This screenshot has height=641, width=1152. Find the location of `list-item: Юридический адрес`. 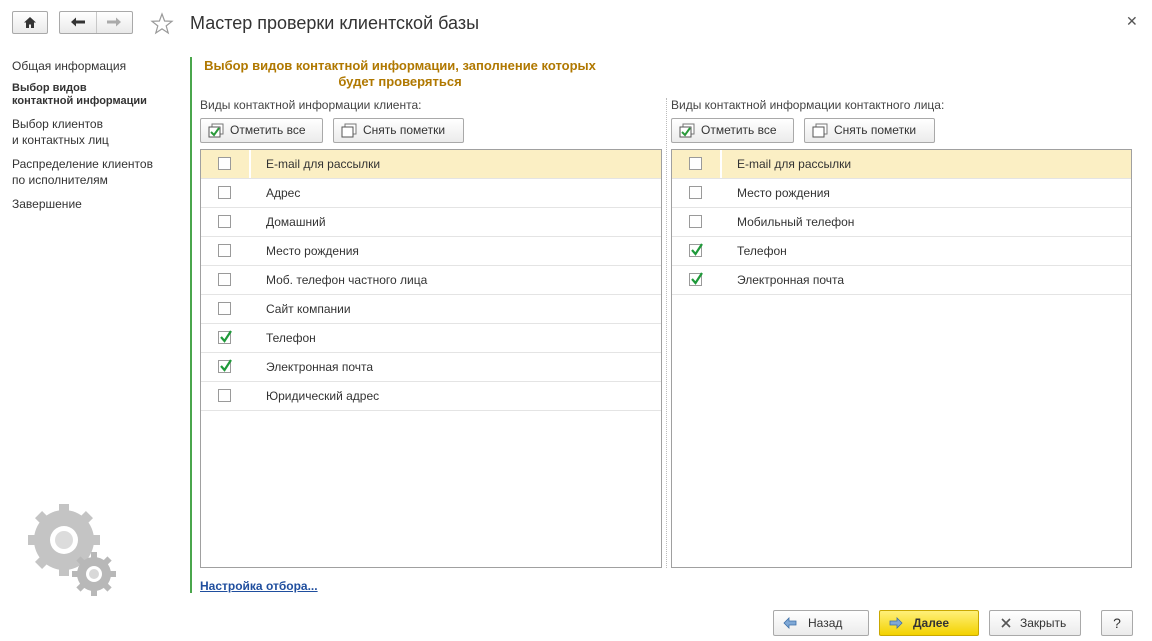

list-item: Юридический адрес is located at coordinates (431, 396).